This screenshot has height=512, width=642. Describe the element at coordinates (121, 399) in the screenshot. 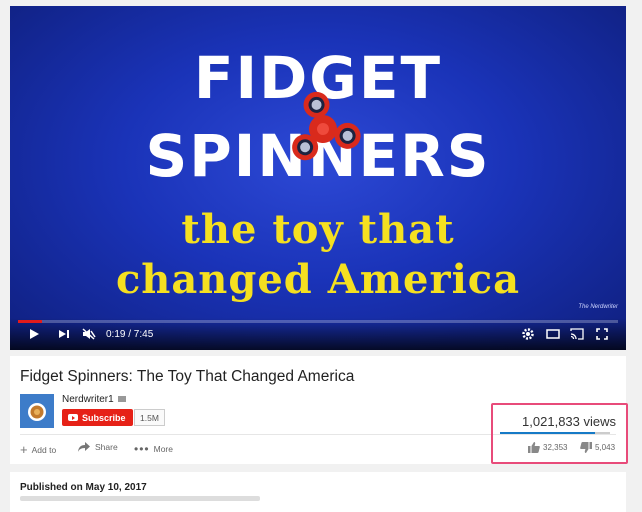

I see `verified-icon` at that location.